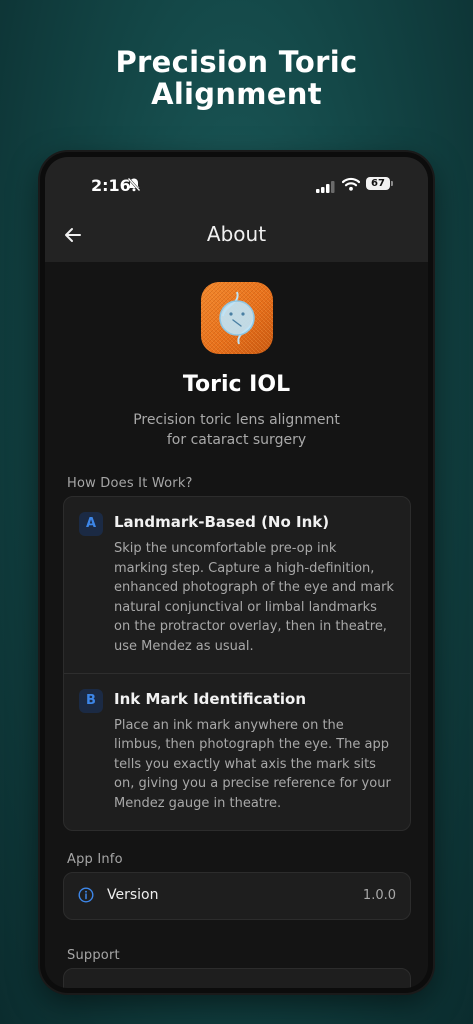 Image resolution: width=473 pixels, height=1024 pixels. Describe the element at coordinates (379, 895) in the screenshot. I see `version-value: 1.0.0` at that location.